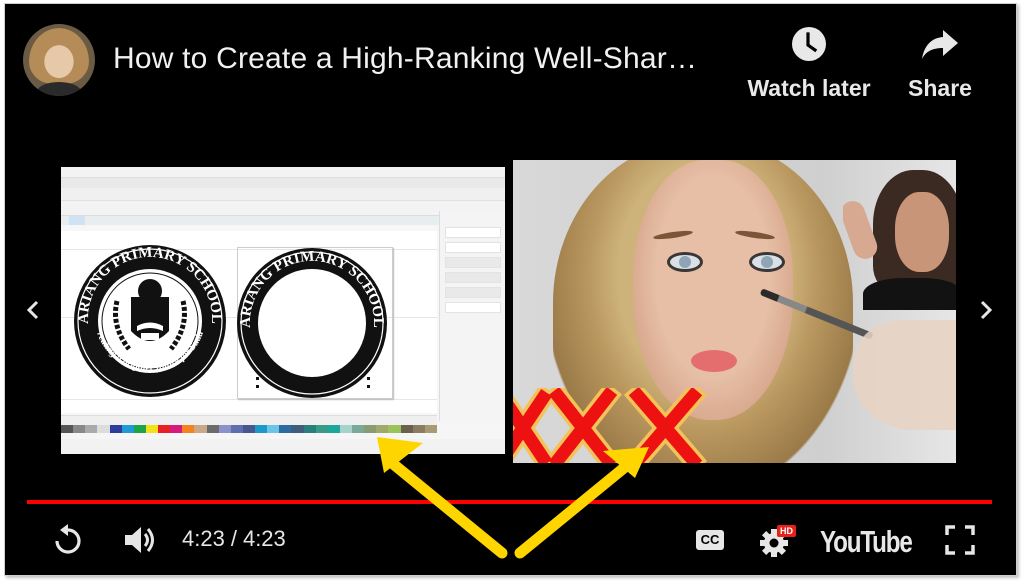  I want to click on fullscreen-icon, so click(960, 540).